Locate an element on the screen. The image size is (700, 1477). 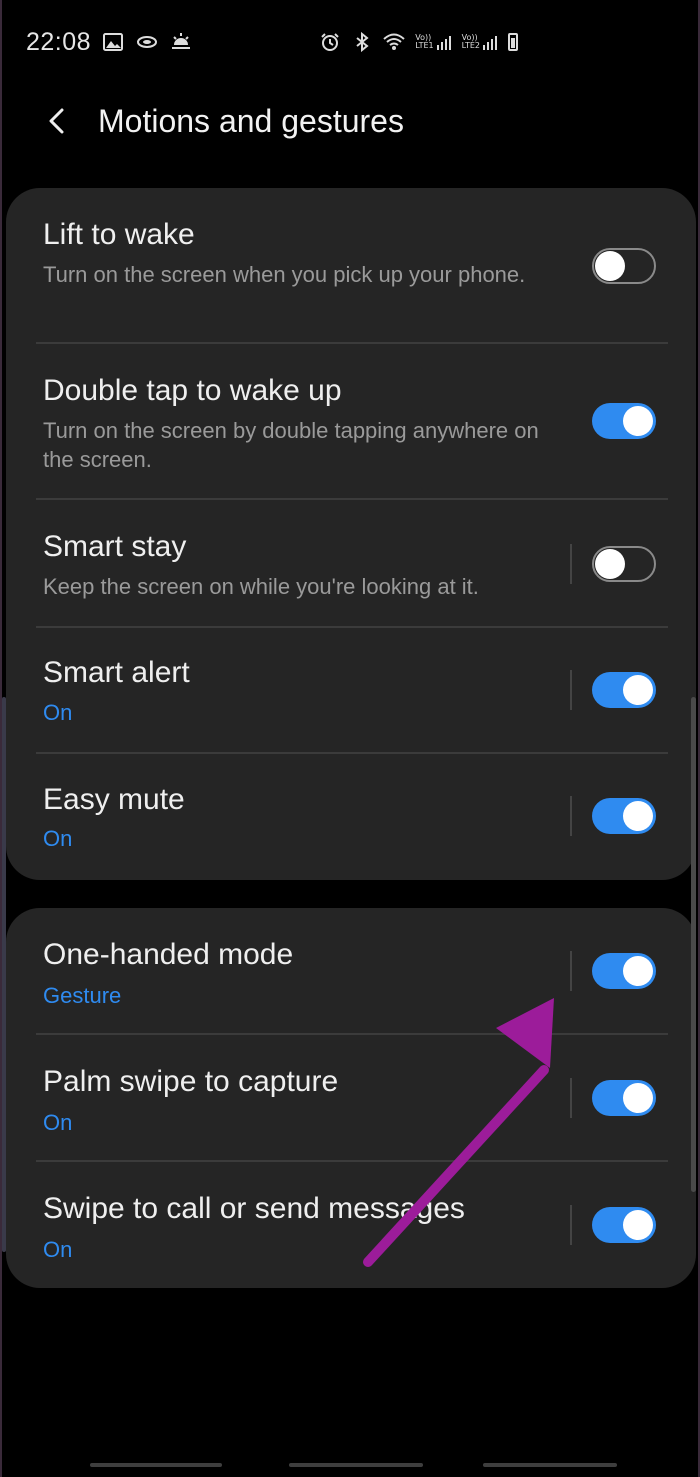
page-title: Motions and gestures is located at coordinates (251, 121).